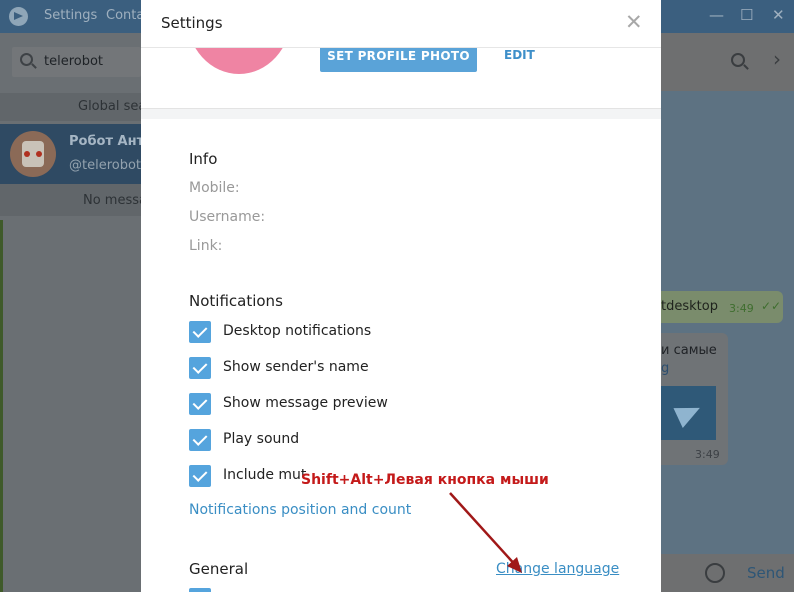 This screenshot has height=592, width=794. What do you see at coordinates (76, 154) in the screenshot?
I see `chat-list-item: Робот Анто @telerobot` at bounding box center [76, 154].